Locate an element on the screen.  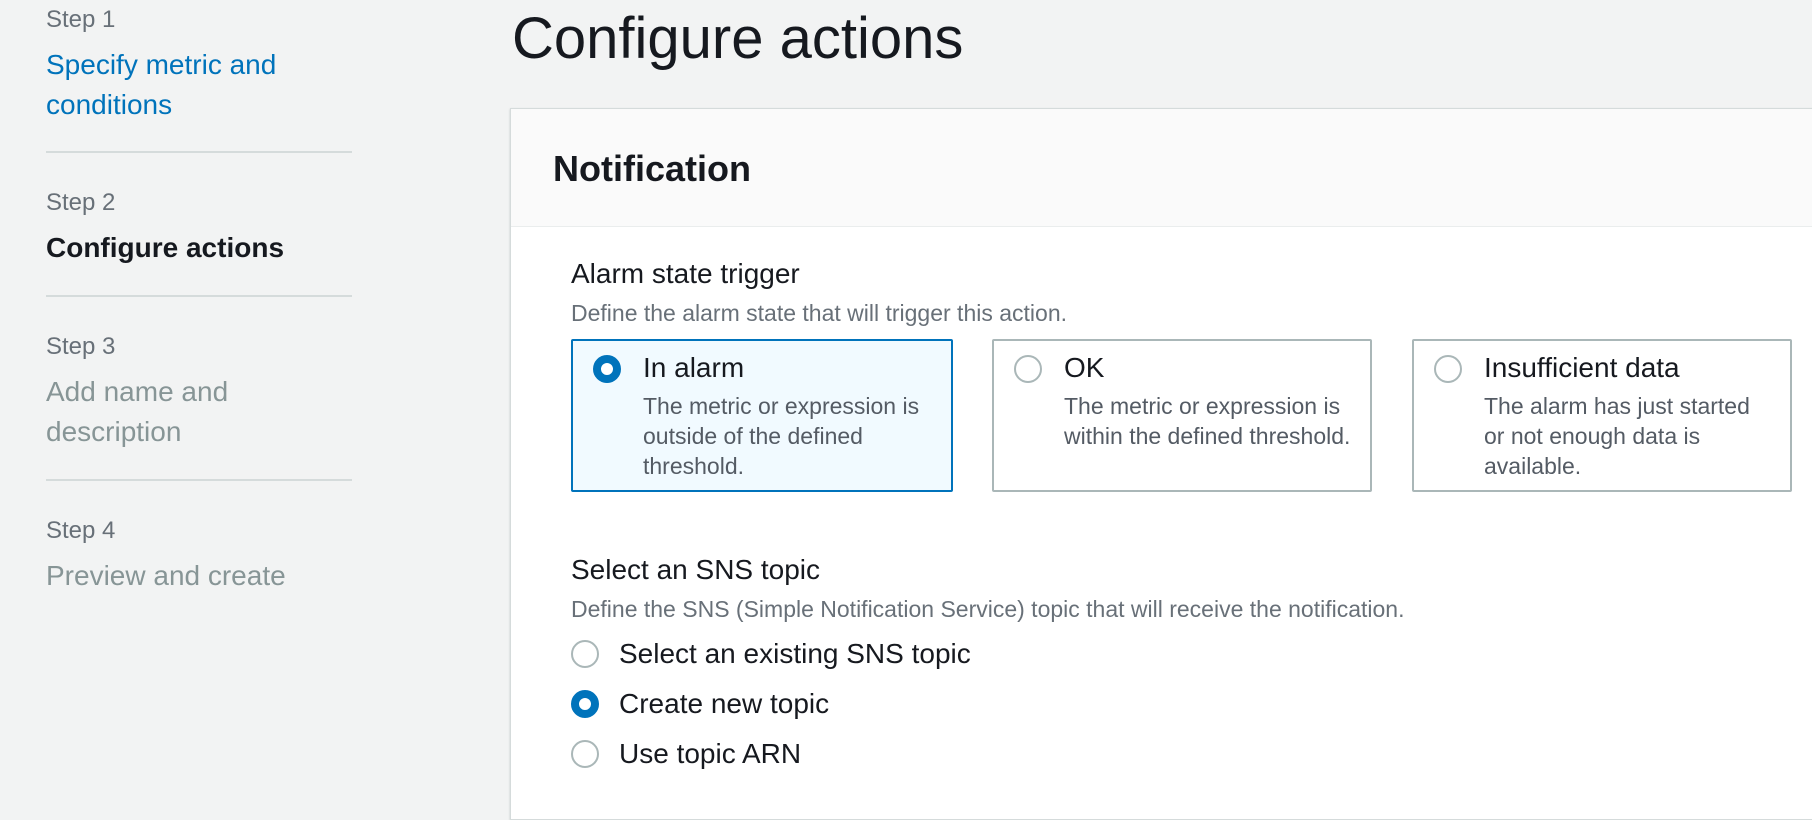
option-label: Create new topic is located at coordinates (724, 703).